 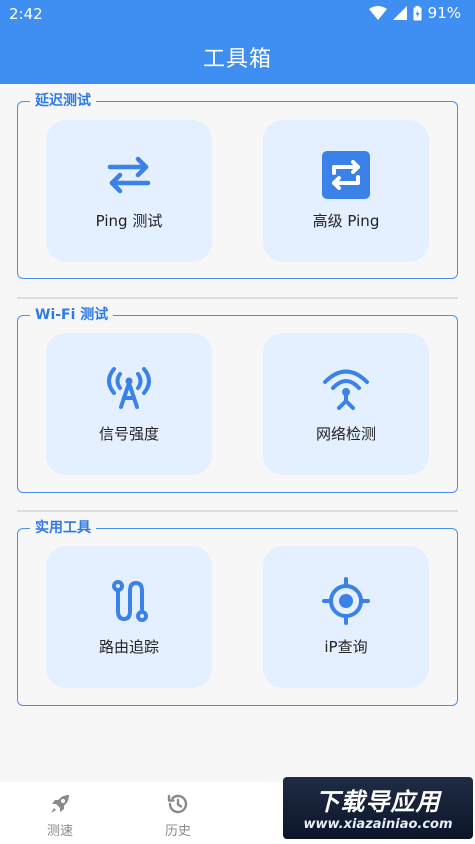 I want to click on nav-item-history: 历史, so click(x=178, y=815).